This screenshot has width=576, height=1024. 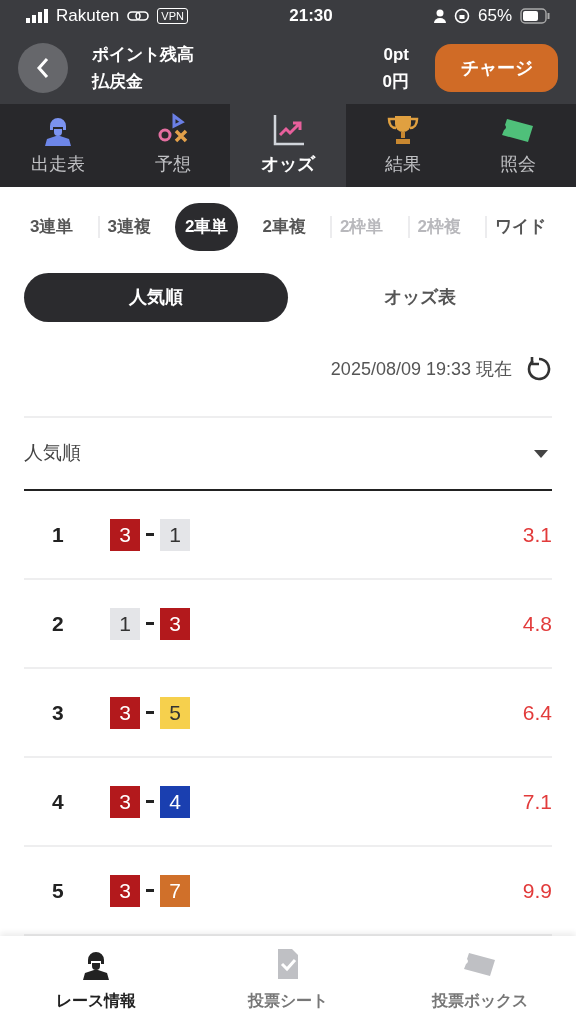 What do you see at coordinates (96, 980) in the screenshot?
I see `bottom-nav-tab: レース情報` at bounding box center [96, 980].